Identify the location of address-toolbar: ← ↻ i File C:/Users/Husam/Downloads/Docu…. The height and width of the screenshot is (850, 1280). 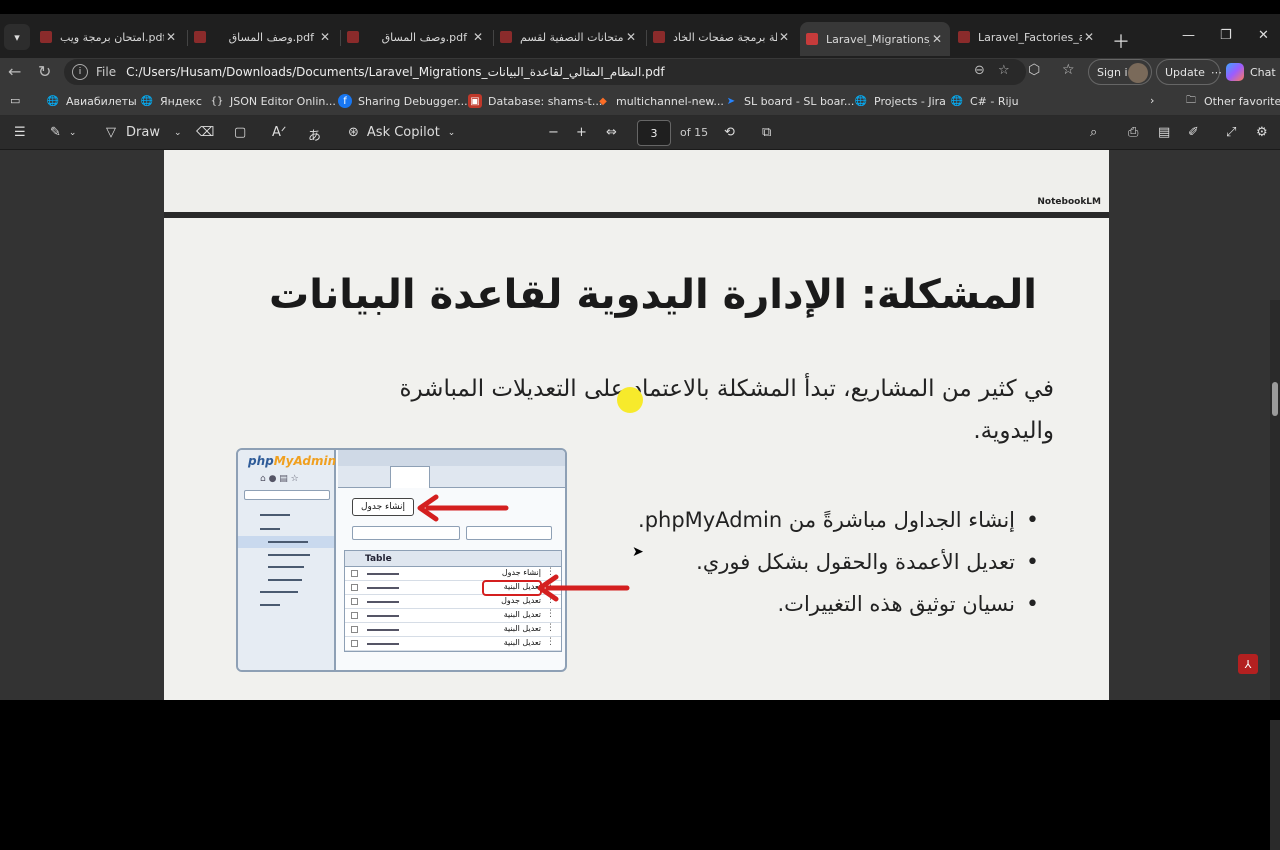
(640, 73).